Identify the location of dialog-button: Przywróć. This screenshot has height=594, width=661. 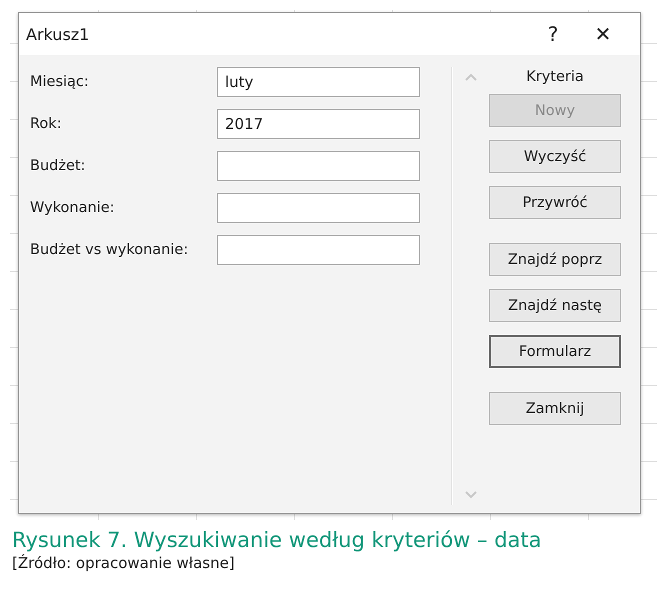
(555, 202).